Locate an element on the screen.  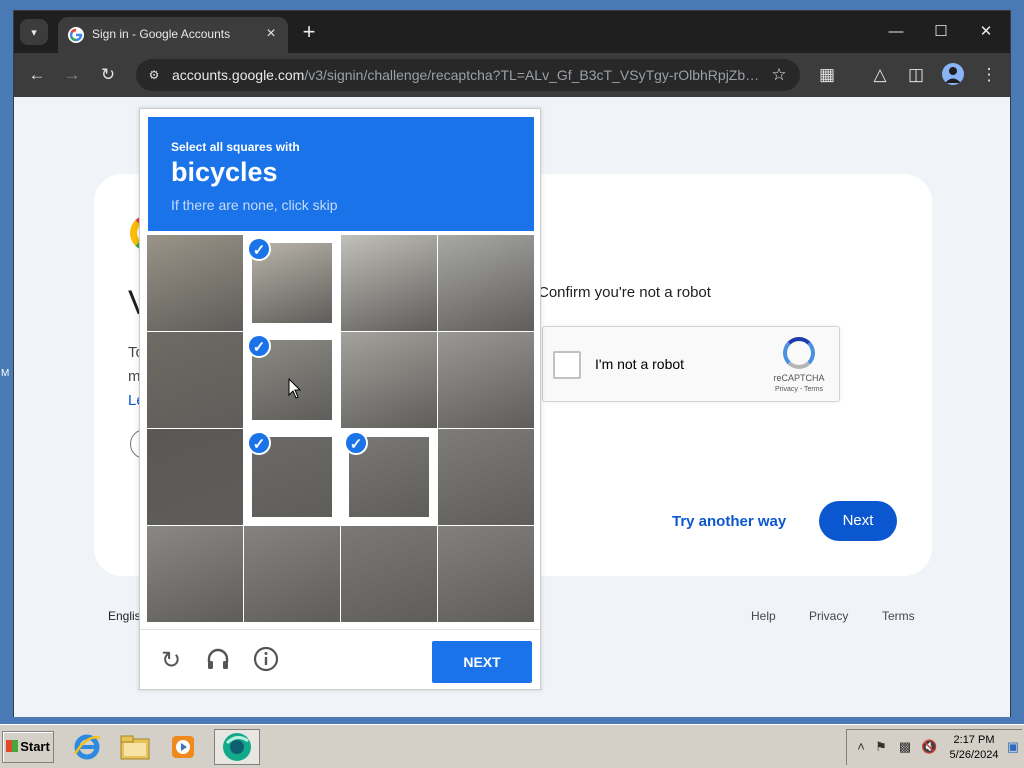
site-info-icon: ⚙ is located at coordinates (154, 75).